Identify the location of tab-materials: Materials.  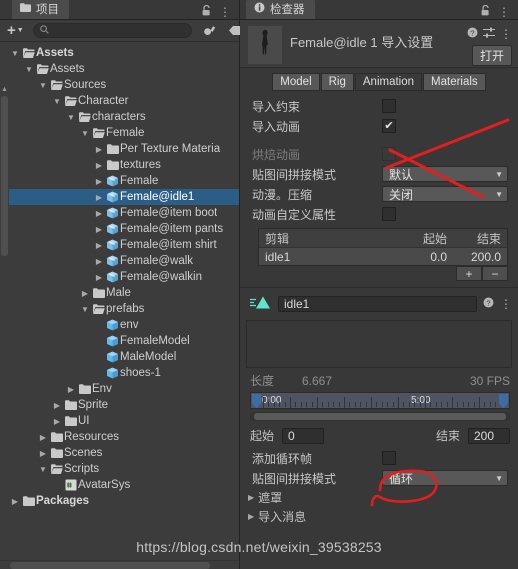
(454, 82).